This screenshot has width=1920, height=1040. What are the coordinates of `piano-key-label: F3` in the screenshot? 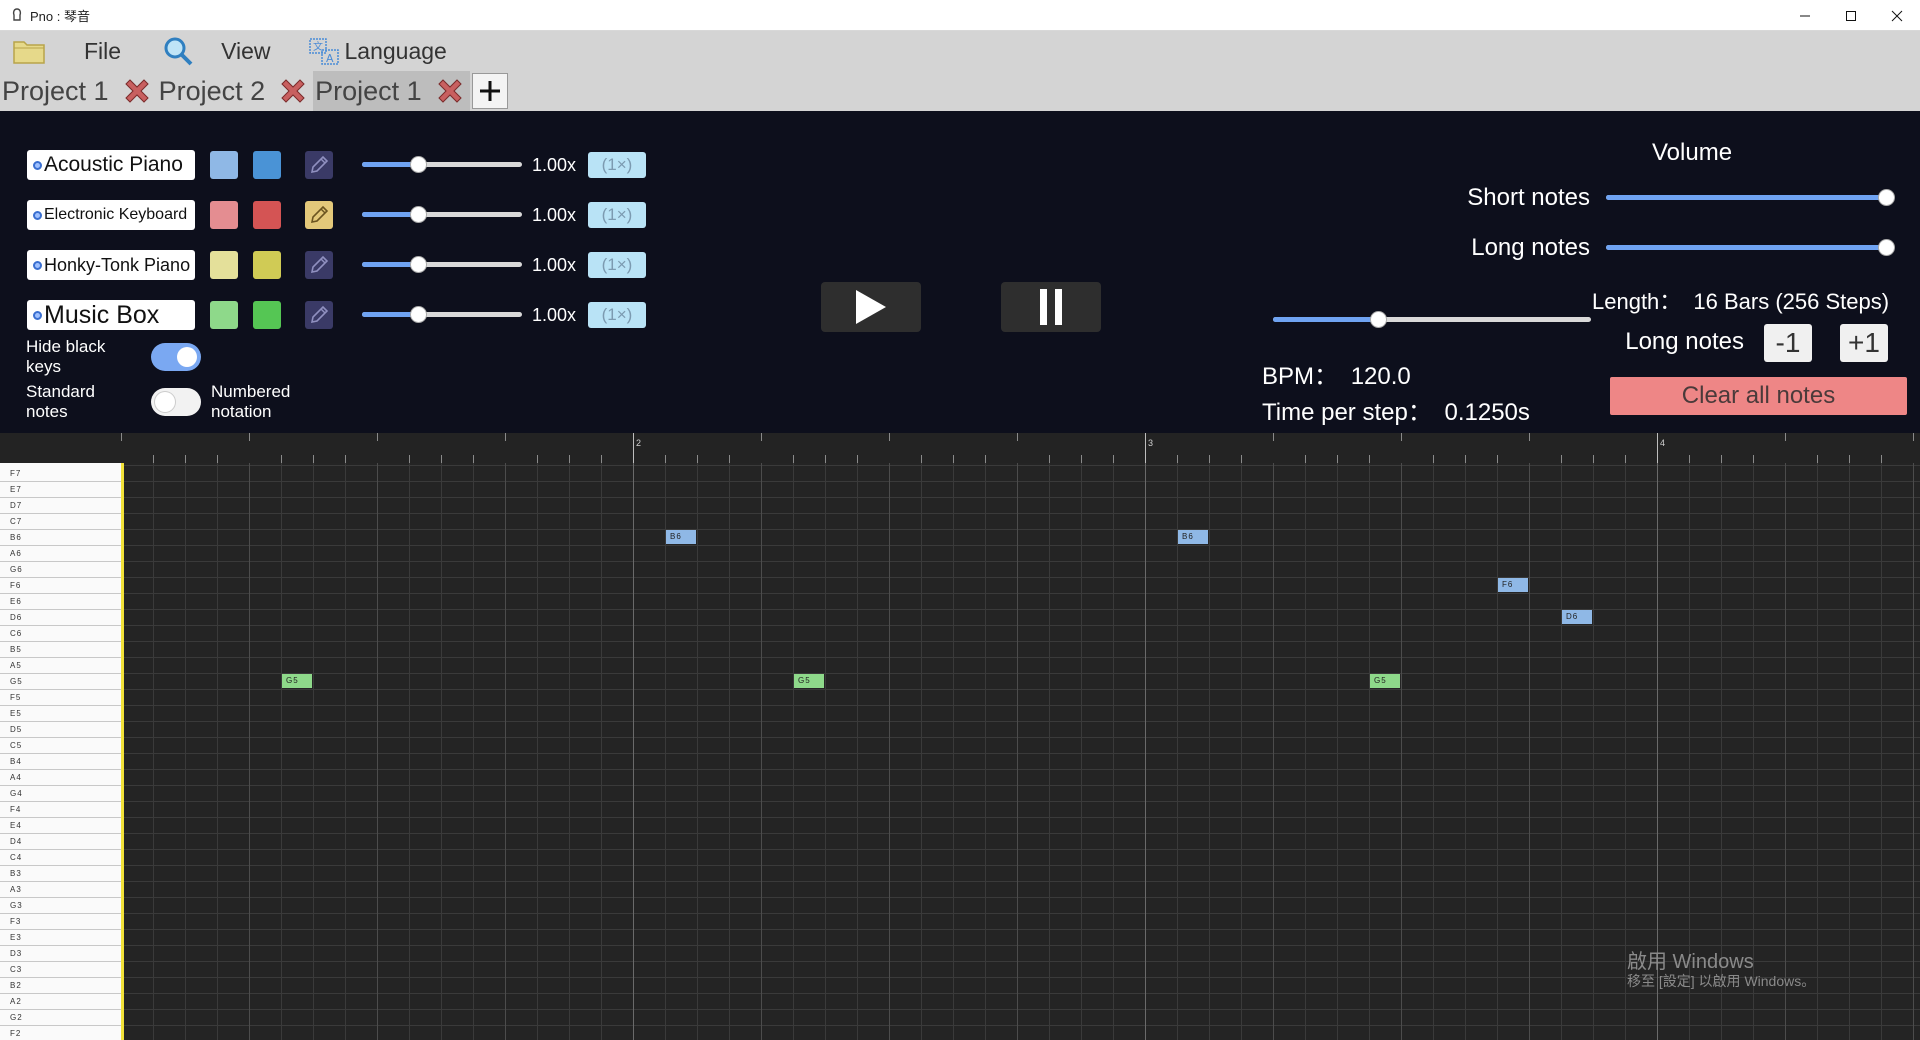 It's located at (16, 921).